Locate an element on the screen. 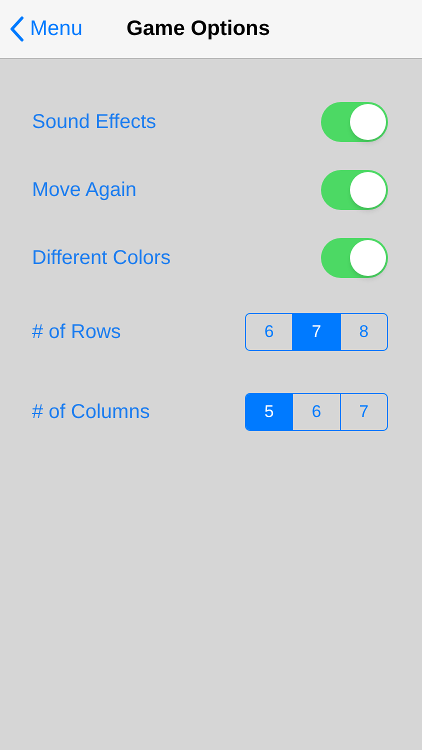  segment: 8 is located at coordinates (363, 332).